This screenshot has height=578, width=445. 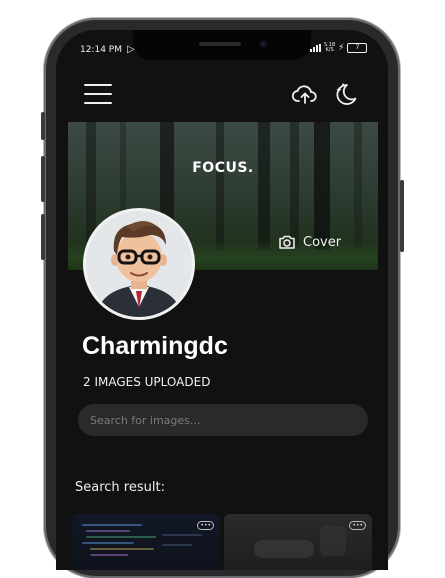 I want to click on change-cover-button: Cover, so click(x=309, y=242).